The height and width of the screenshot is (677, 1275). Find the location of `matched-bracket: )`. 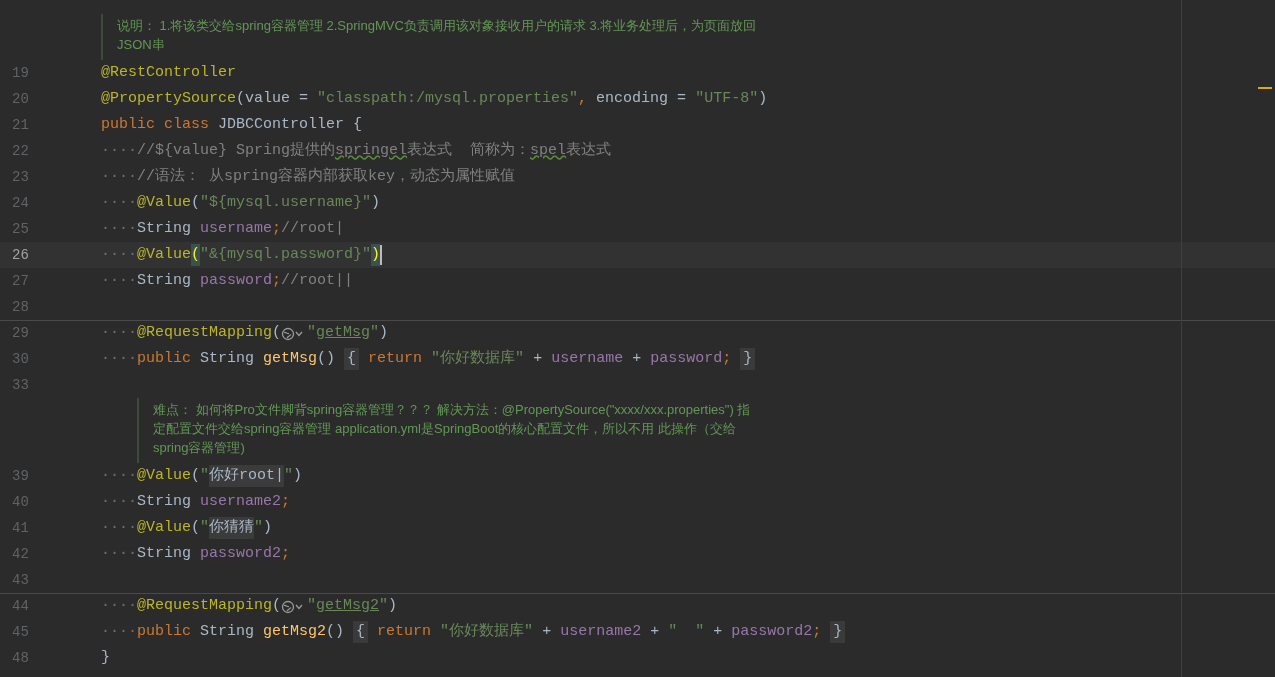

matched-bracket: ) is located at coordinates (376, 255).